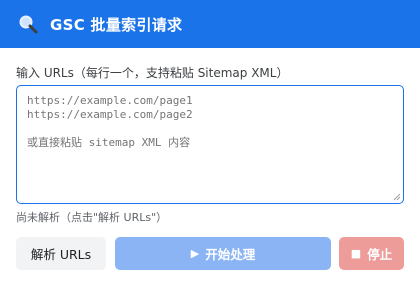 This screenshot has height=300, width=420. Describe the element at coordinates (152, 73) in the screenshot. I see `url-input-label: 输入 URLs（每行一个，支持粘贴 Sitemap XML）` at that location.